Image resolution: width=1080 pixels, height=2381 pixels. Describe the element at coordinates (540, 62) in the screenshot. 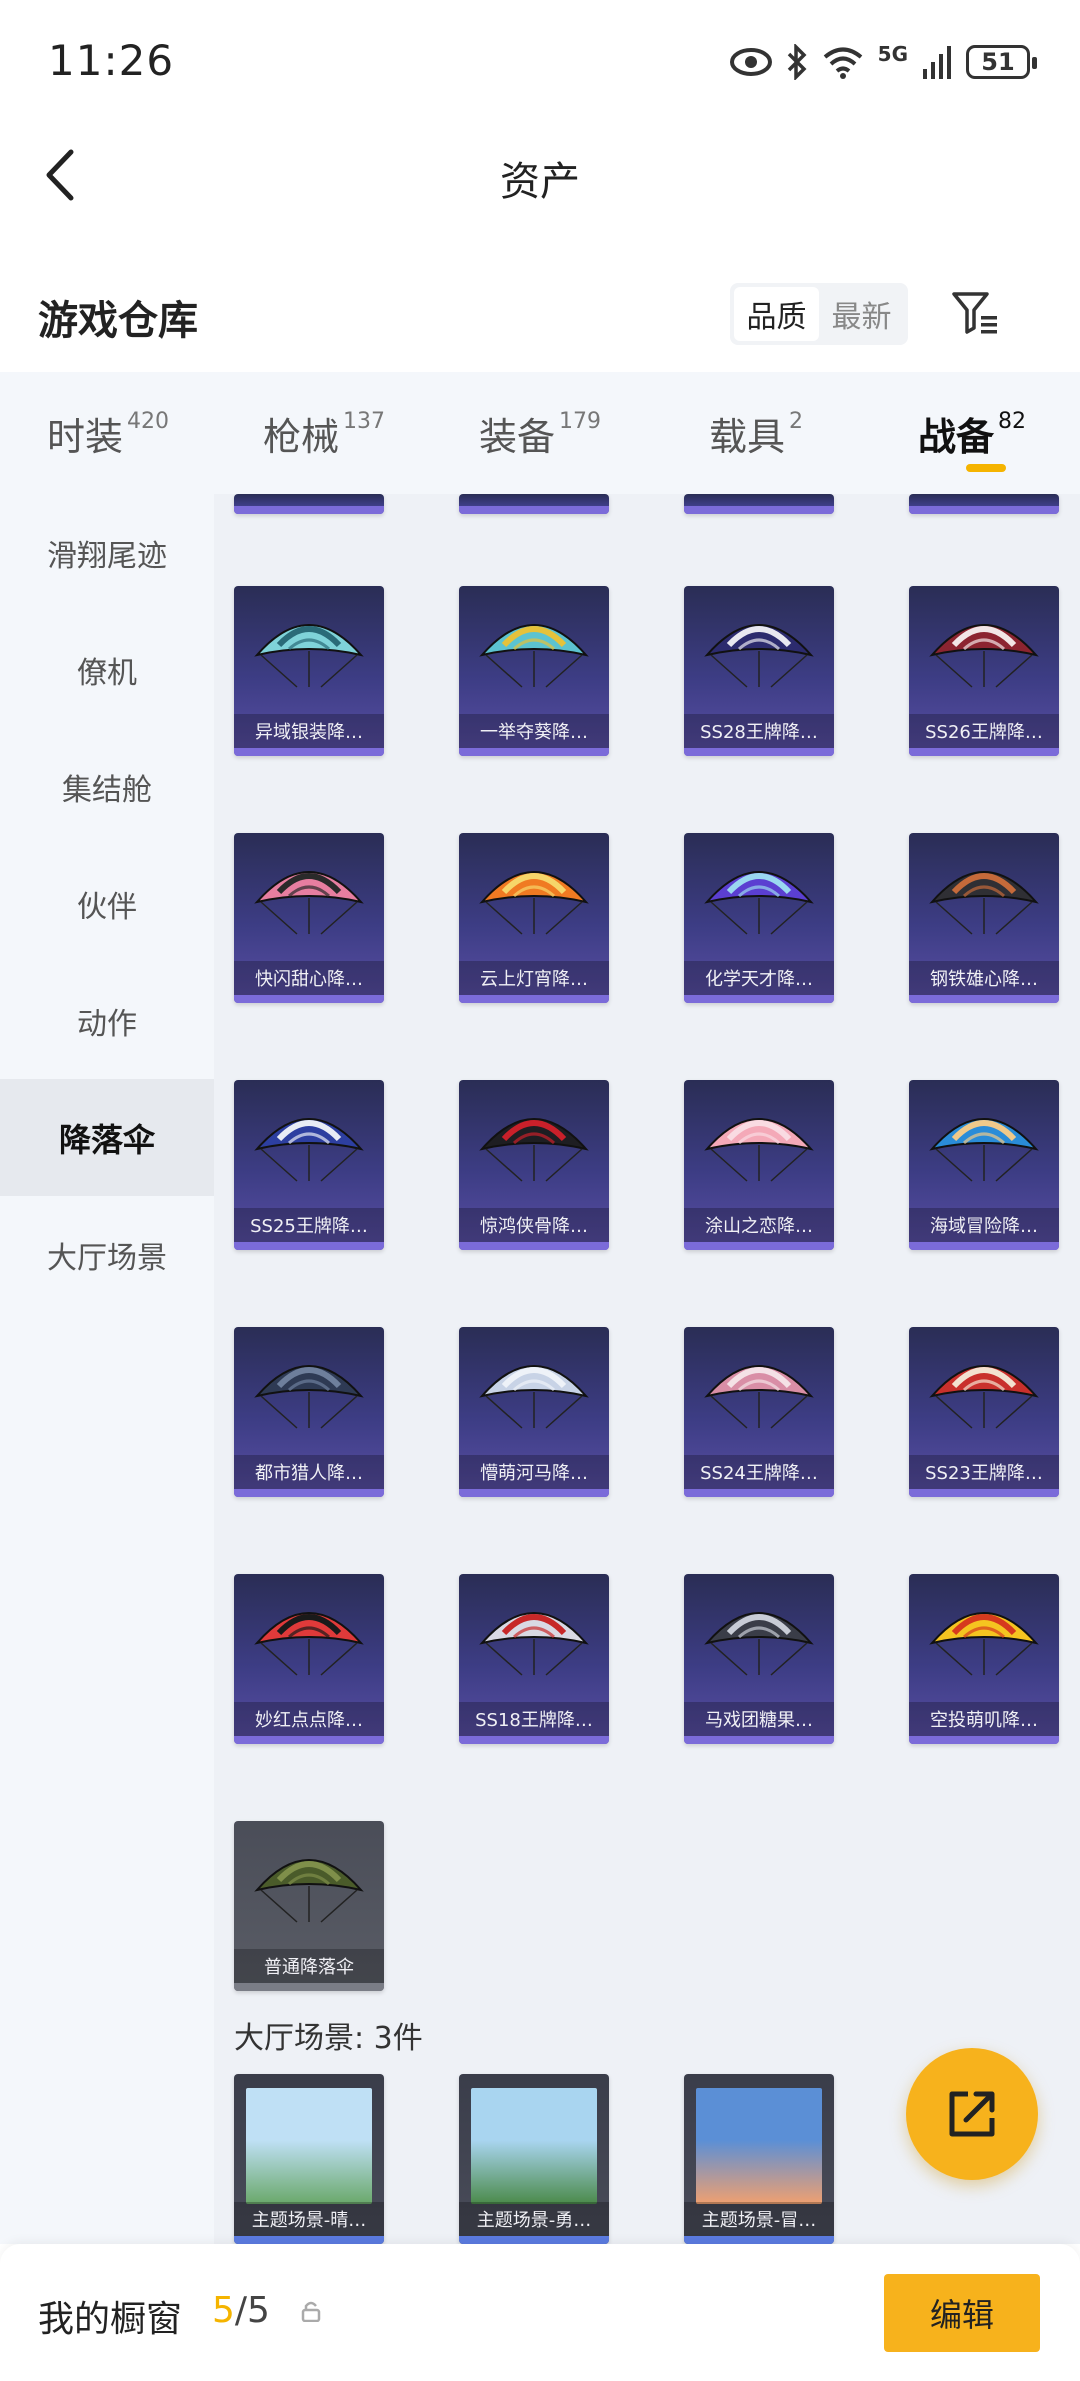

I see `status-bar: 11:26 5G 51` at that location.